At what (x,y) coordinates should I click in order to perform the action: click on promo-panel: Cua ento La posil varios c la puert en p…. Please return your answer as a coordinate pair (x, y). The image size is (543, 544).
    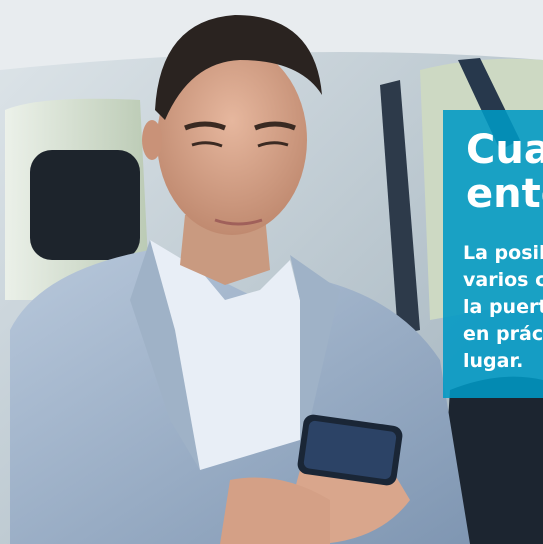
    Looking at the image, I should click on (493, 254).